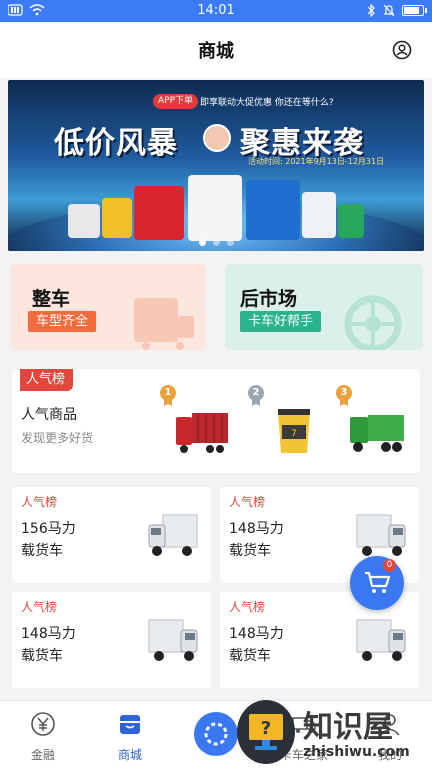 Image resolution: width=432 pixels, height=768 pixels. Describe the element at coordinates (111, 640) in the screenshot. I see `product-card: 人气榜 148马力 载货车` at that location.